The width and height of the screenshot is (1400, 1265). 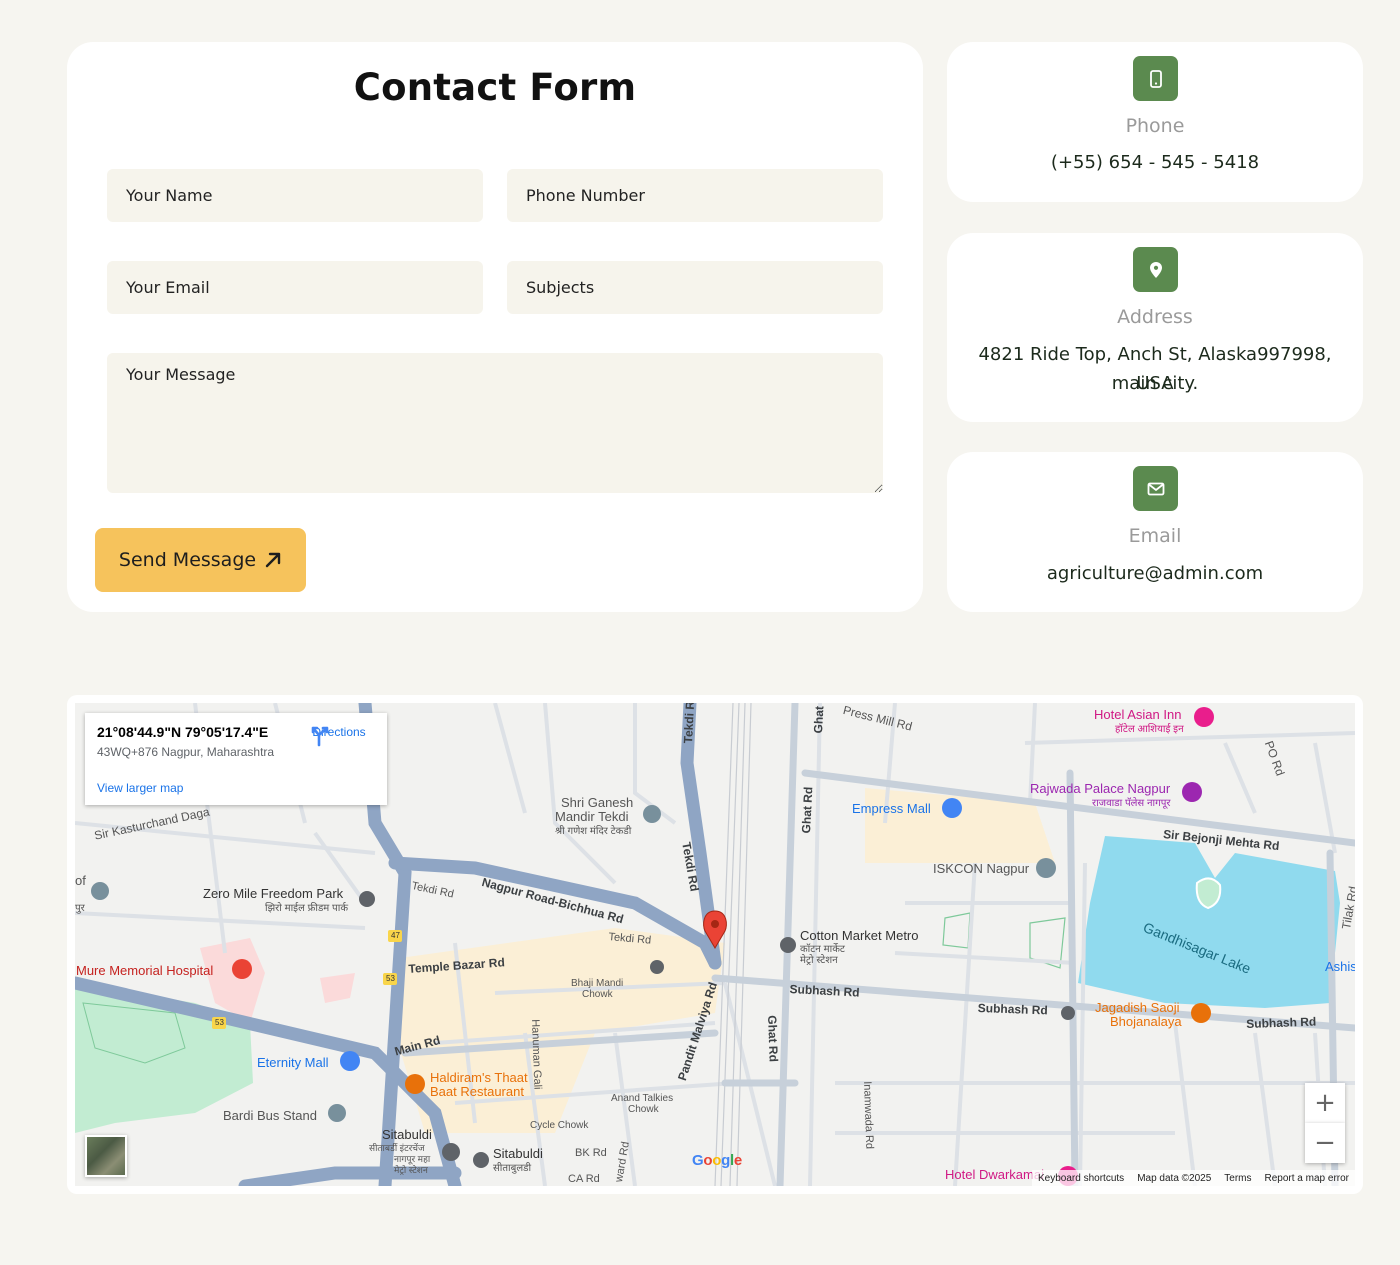 I want to click on send-message-label: Send Message, so click(x=187, y=560).